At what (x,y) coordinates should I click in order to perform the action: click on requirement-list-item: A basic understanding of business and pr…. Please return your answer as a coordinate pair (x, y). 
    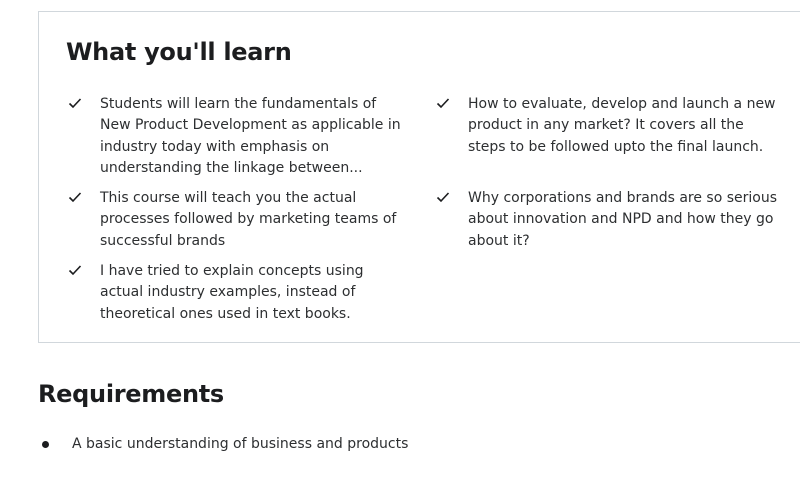
    Looking at the image, I should click on (392, 445).